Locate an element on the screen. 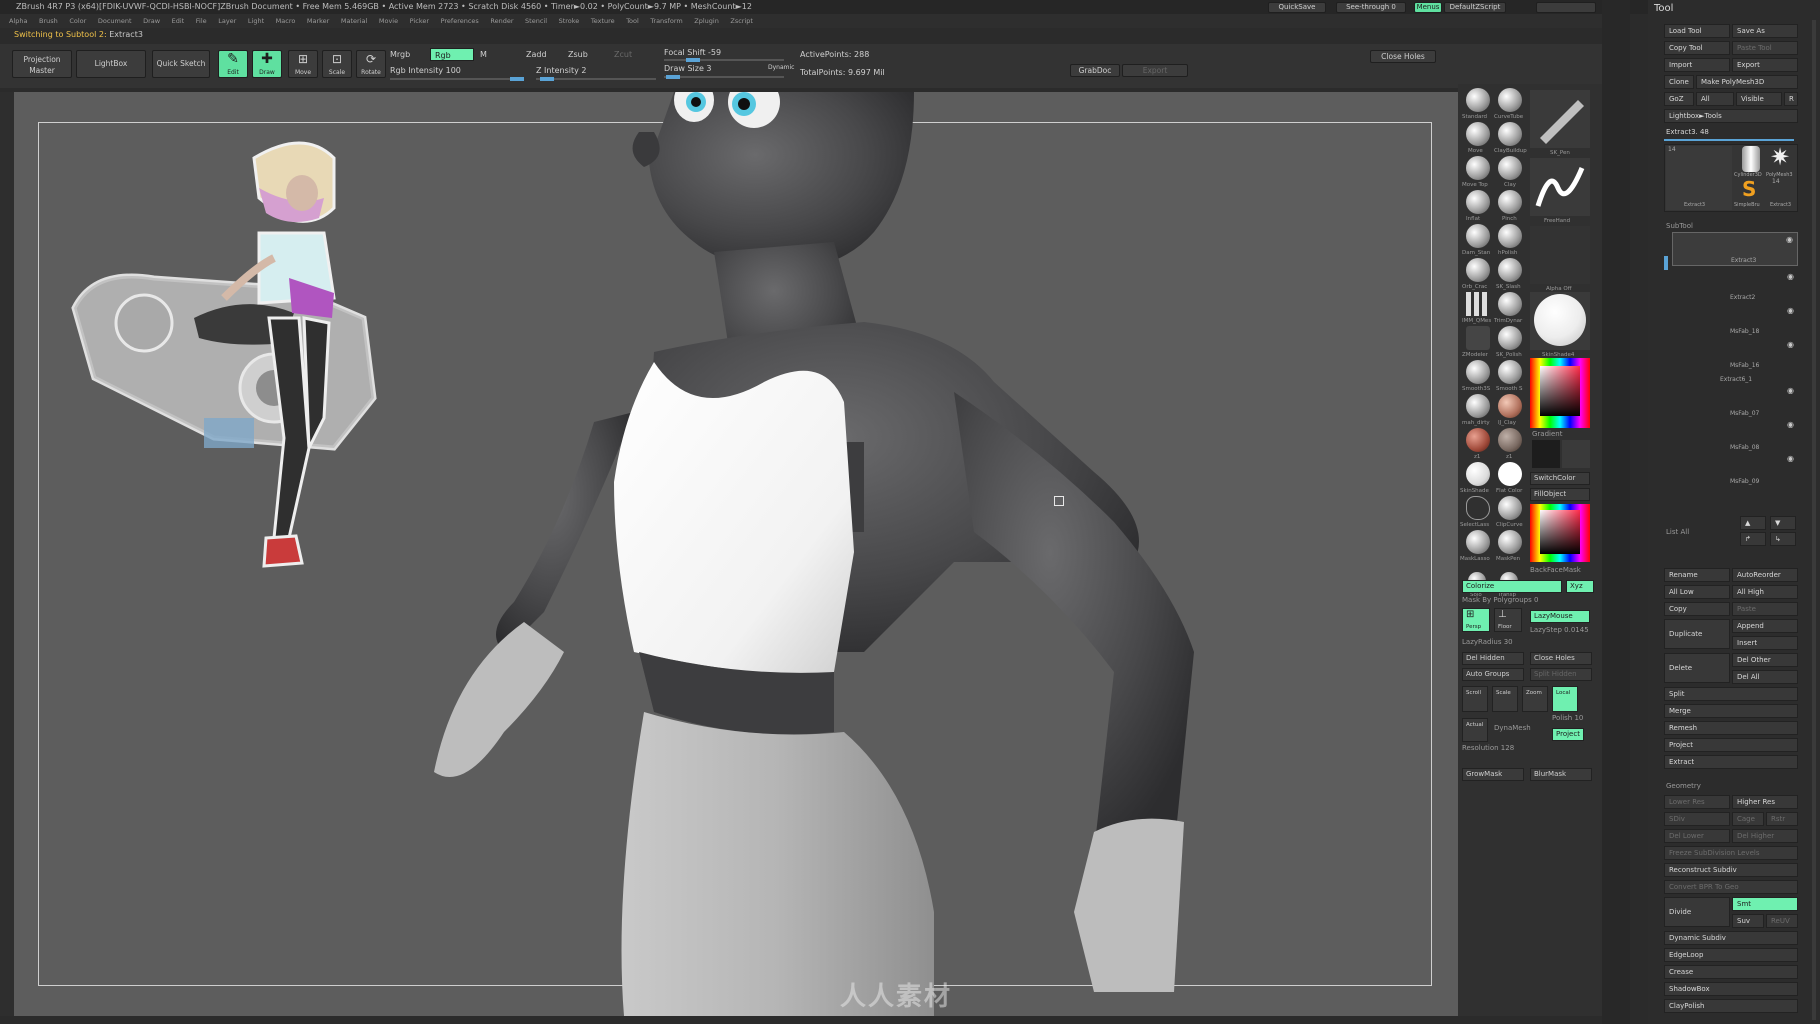 This screenshot has width=1820, height=1024. draw-size-slider: Draw Size 3 is located at coordinates (688, 68).